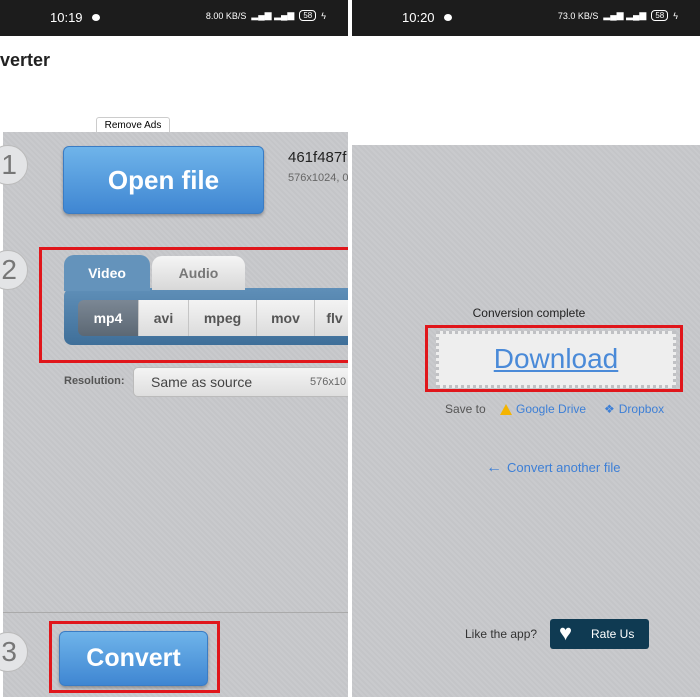 The width and height of the screenshot is (700, 700). I want to click on save-to-label: Save to, so click(465, 409).